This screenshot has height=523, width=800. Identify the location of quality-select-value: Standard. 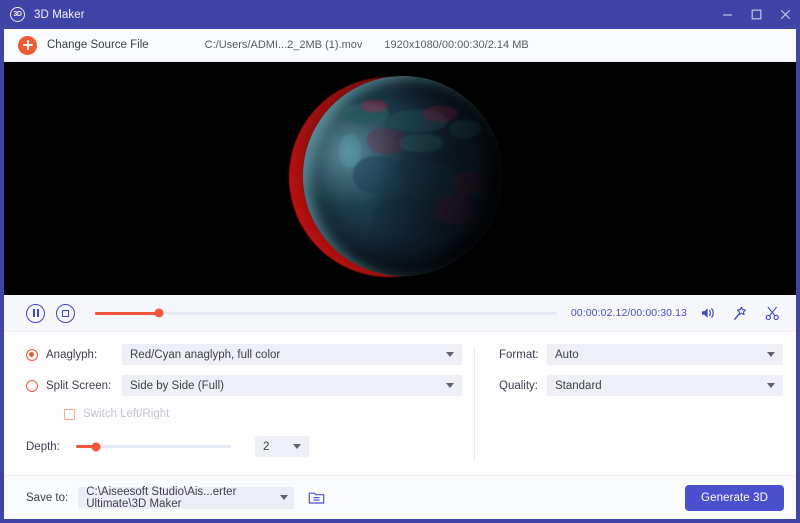
(578, 385).